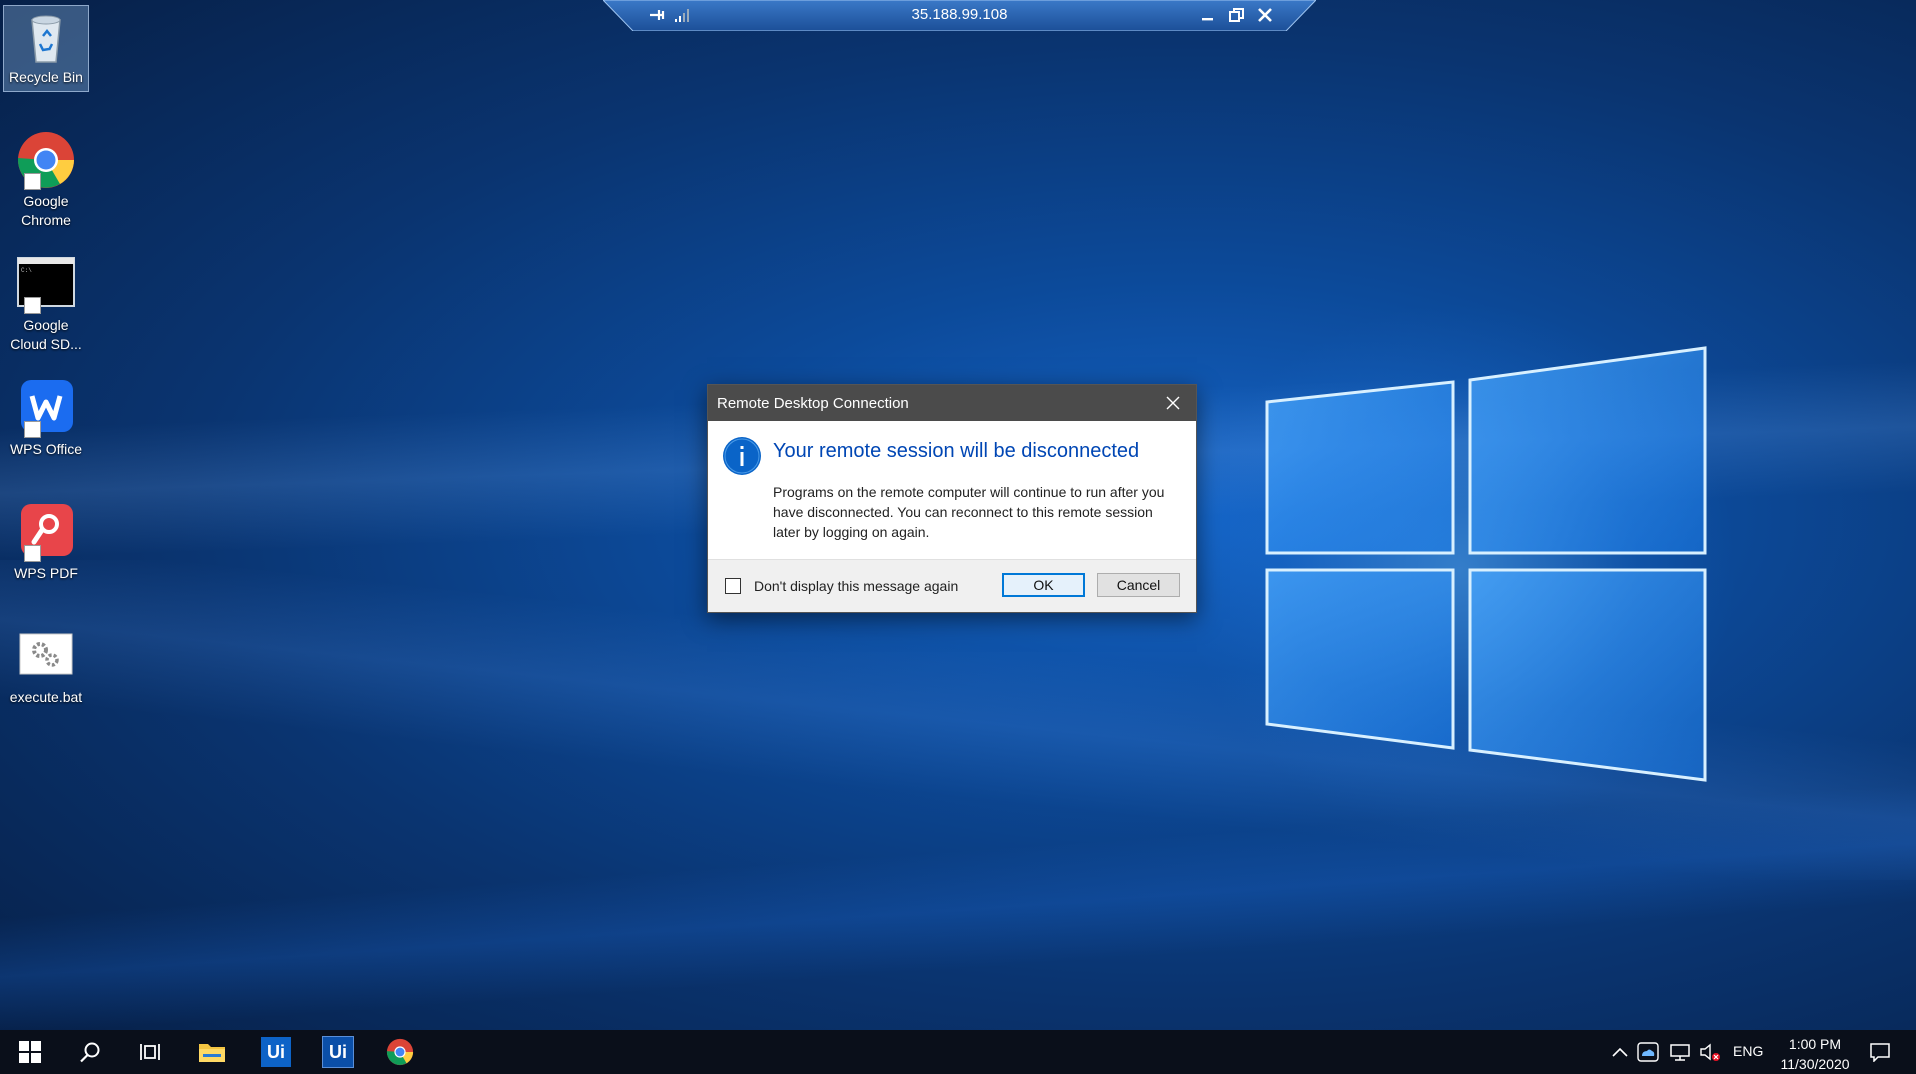  What do you see at coordinates (46, 573) in the screenshot?
I see `desktop-icon-label: WPS PDF` at bounding box center [46, 573].